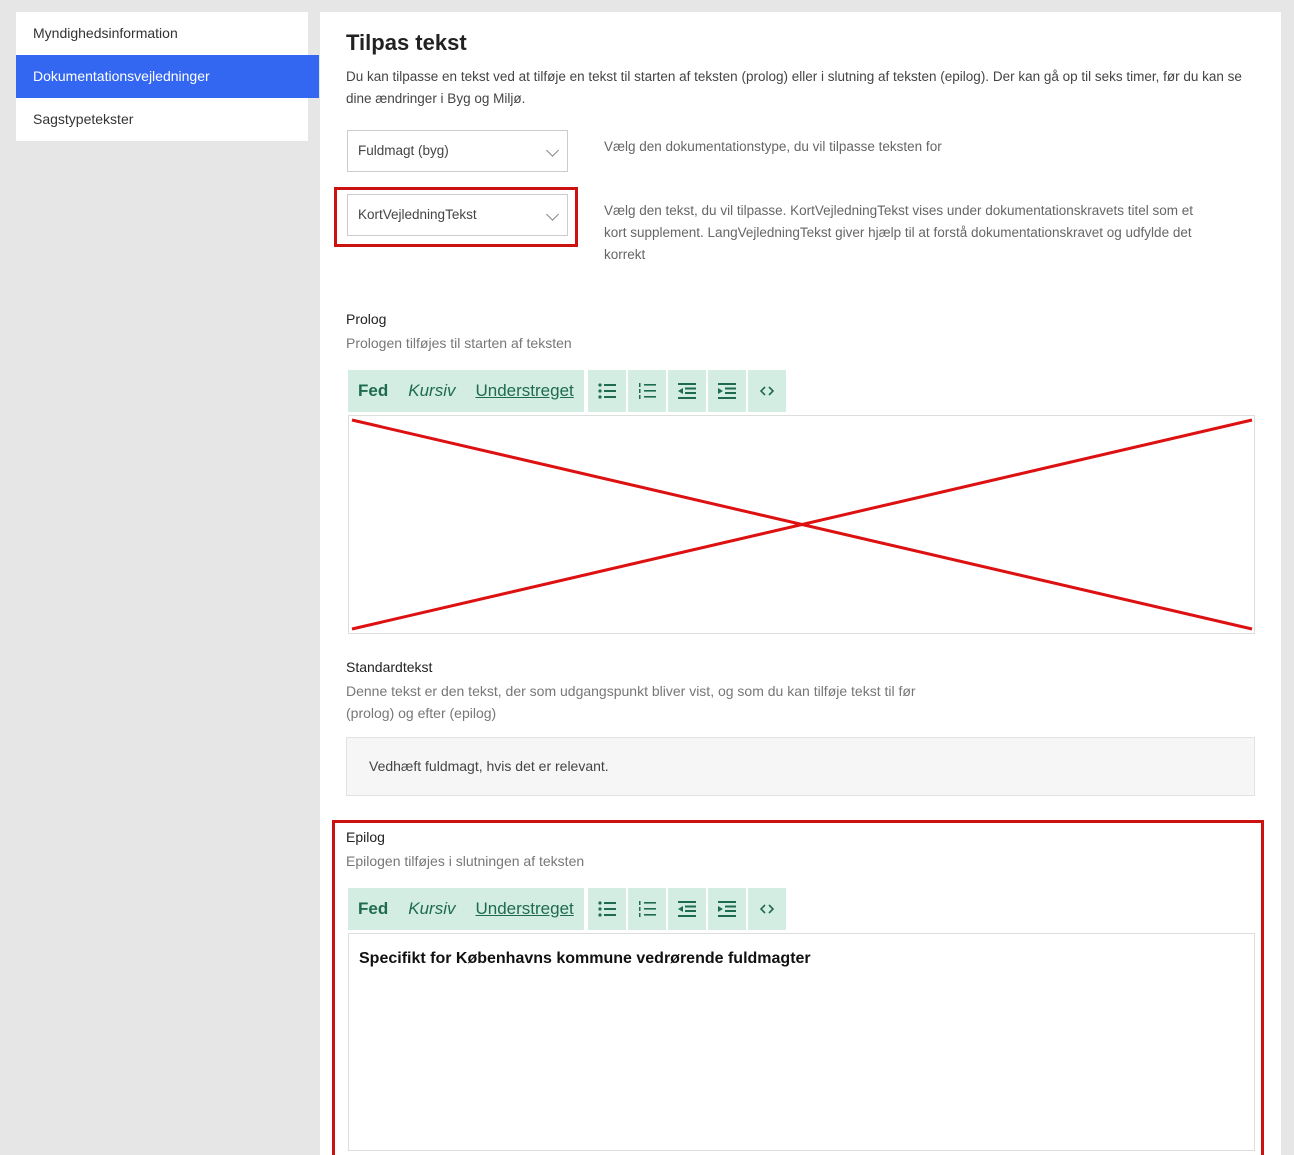 Image resolution: width=1294 pixels, height=1155 pixels. What do you see at coordinates (365, 837) in the screenshot?
I see `epilog-label: Epilog` at bounding box center [365, 837].